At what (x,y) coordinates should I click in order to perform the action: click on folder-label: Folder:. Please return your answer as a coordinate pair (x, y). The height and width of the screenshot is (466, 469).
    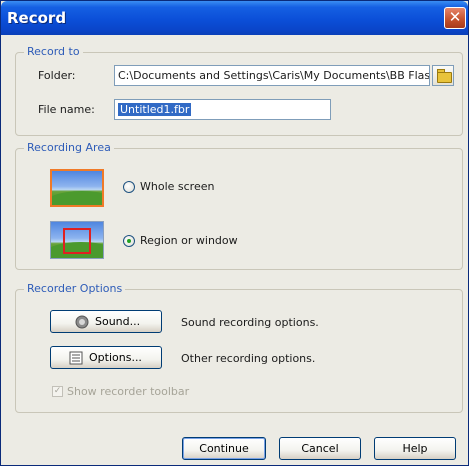
    Looking at the image, I should click on (57, 75).